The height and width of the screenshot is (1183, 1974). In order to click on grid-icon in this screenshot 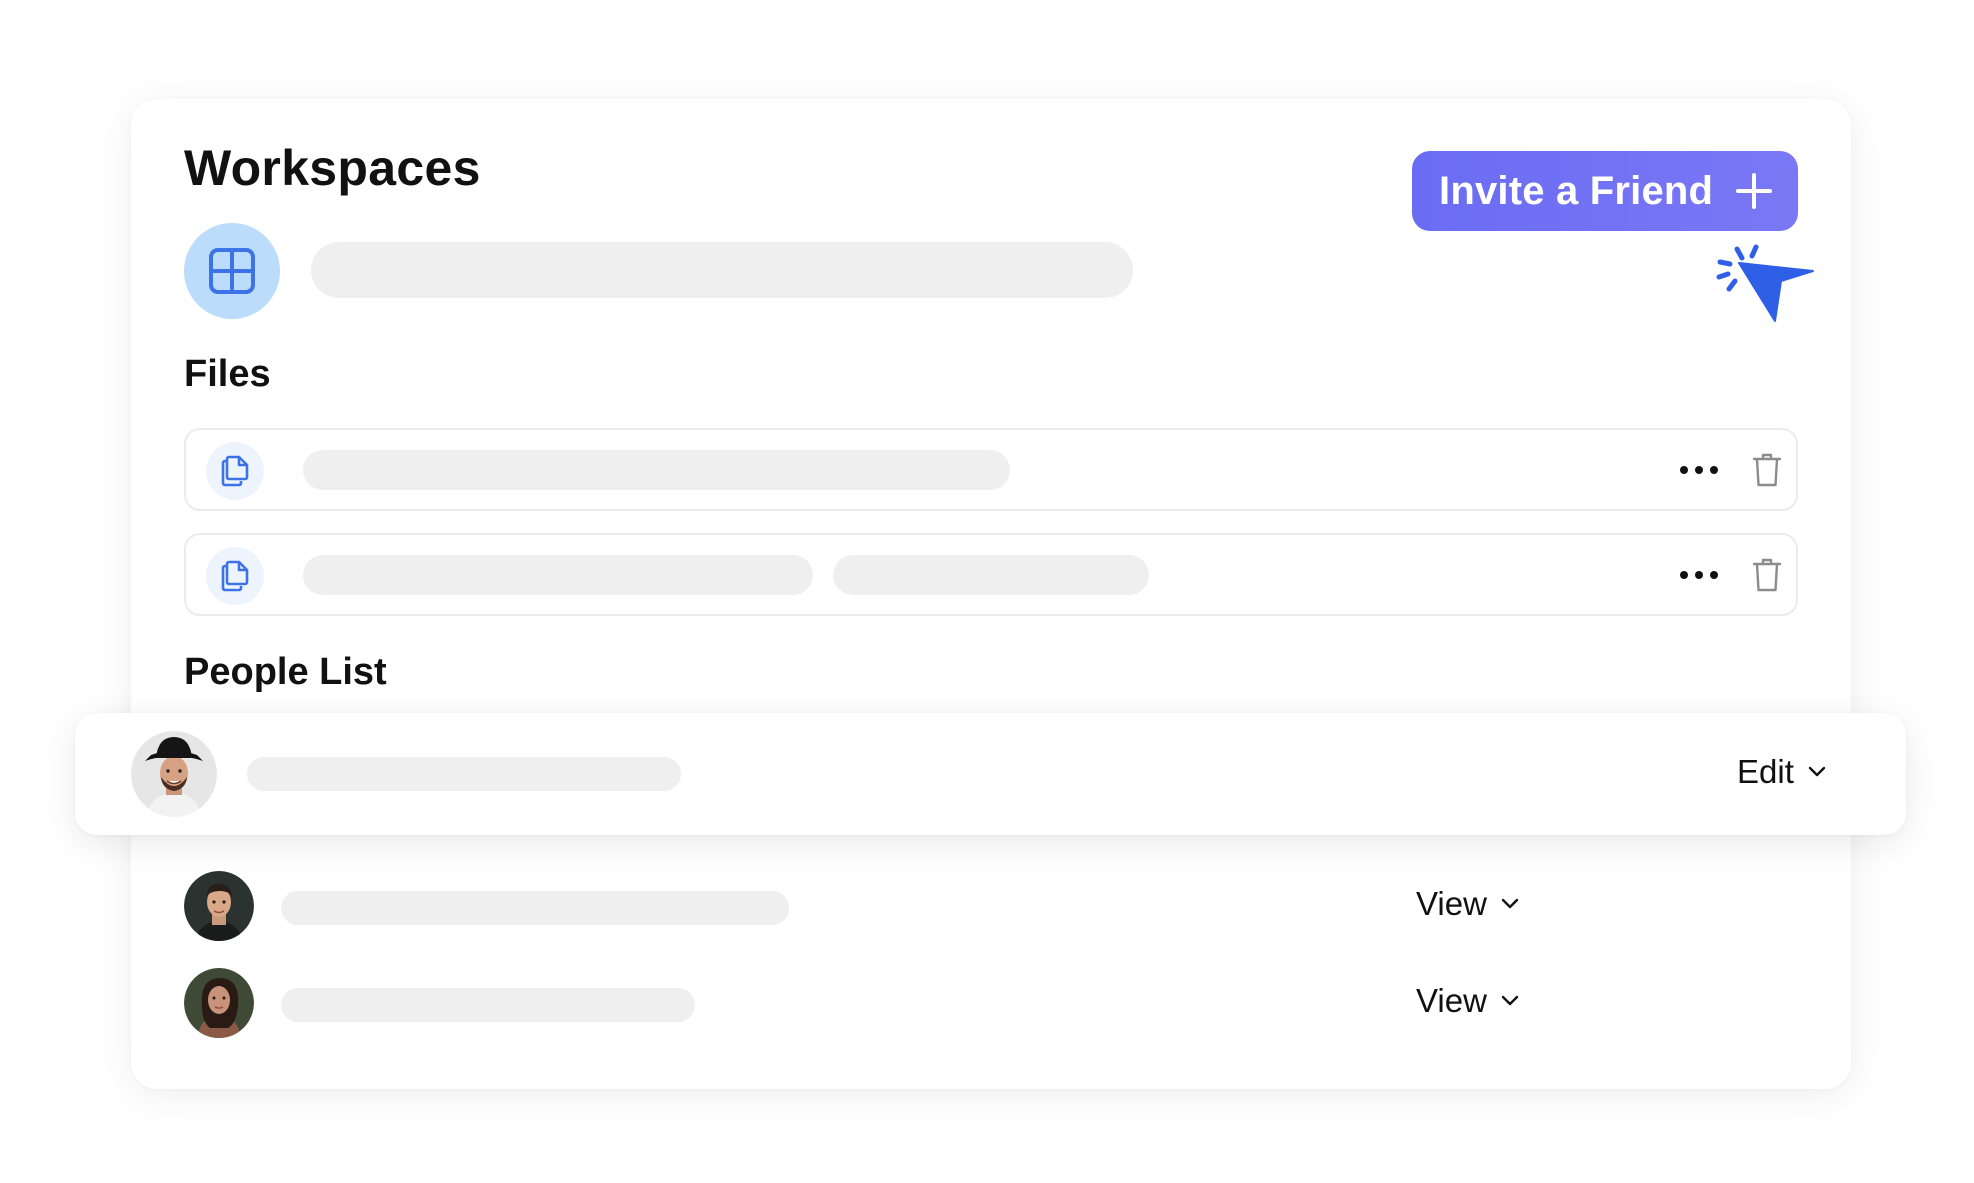, I will do `click(232, 271)`.